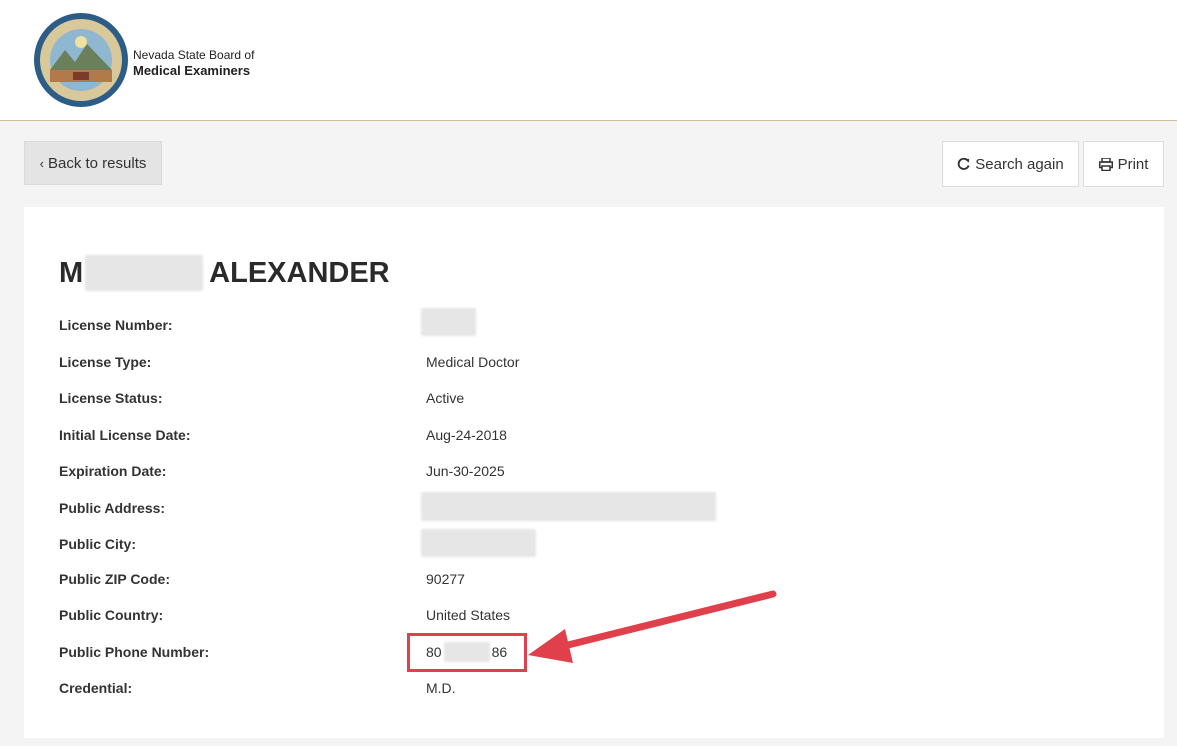  Describe the element at coordinates (409, 471) in the screenshot. I see `field-row-expiration-date: Expiration Date: Jun-30-2025` at that location.